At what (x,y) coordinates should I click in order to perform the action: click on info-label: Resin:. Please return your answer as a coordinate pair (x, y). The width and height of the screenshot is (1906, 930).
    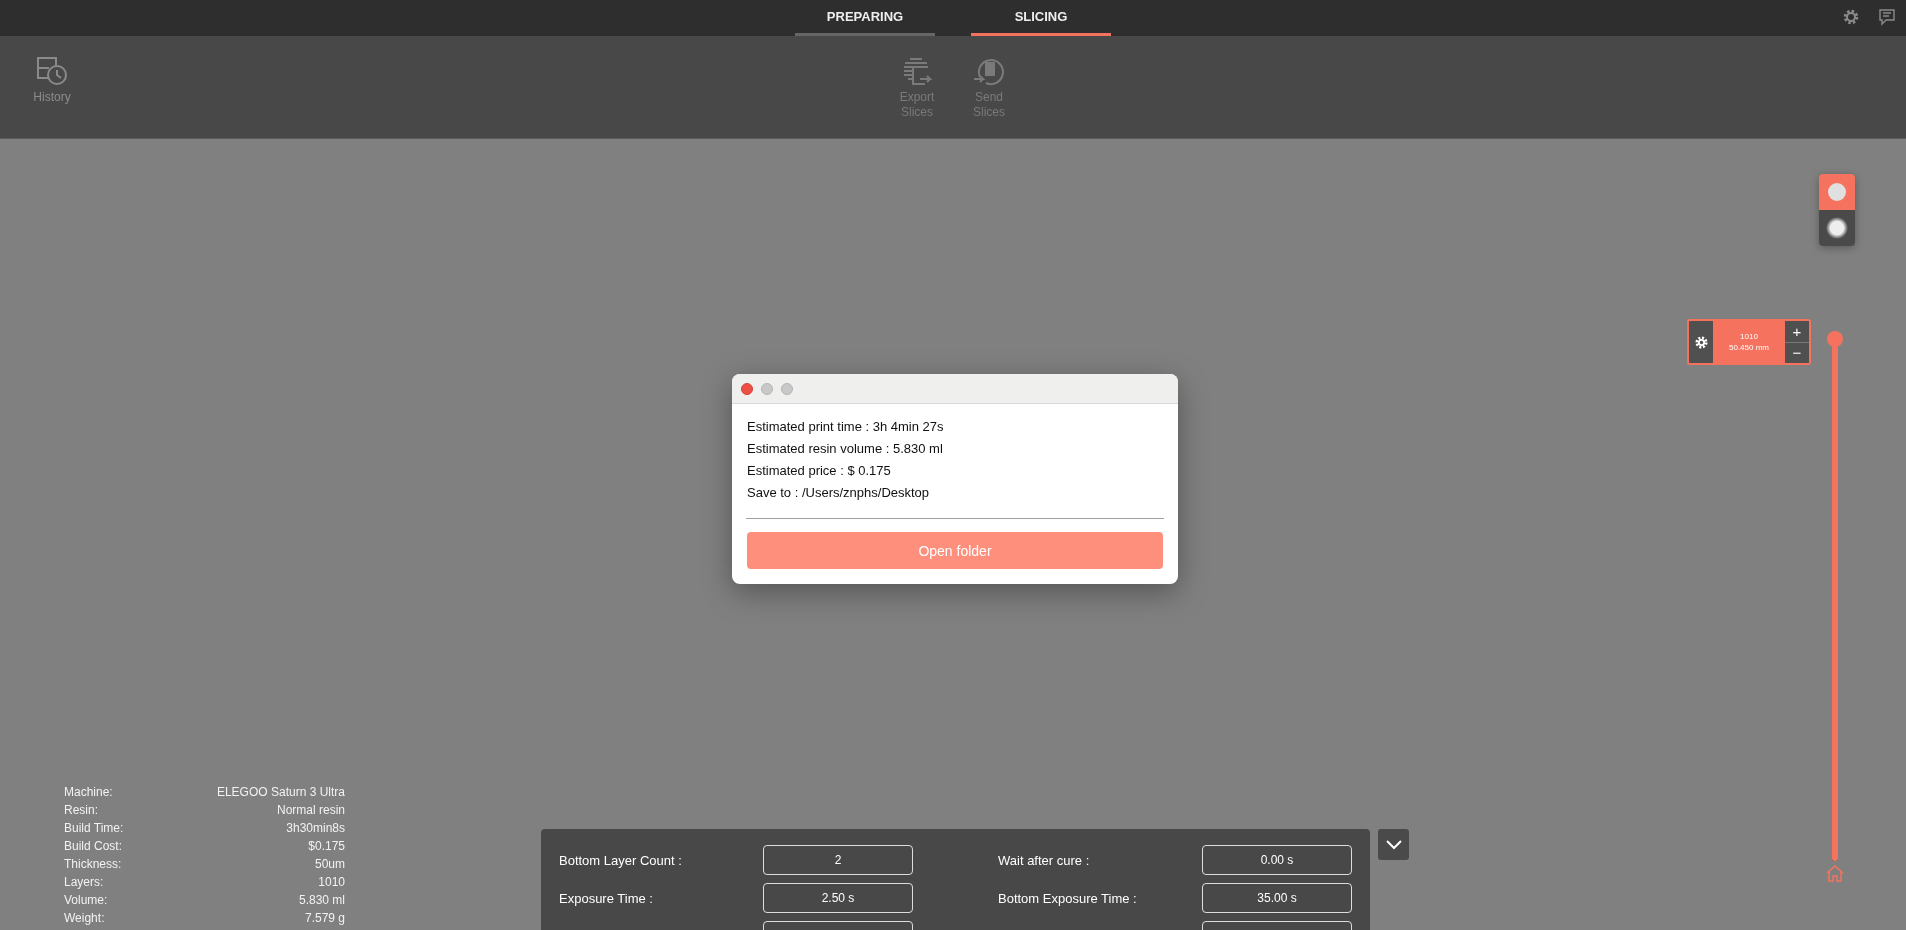
    Looking at the image, I should click on (81, 810).